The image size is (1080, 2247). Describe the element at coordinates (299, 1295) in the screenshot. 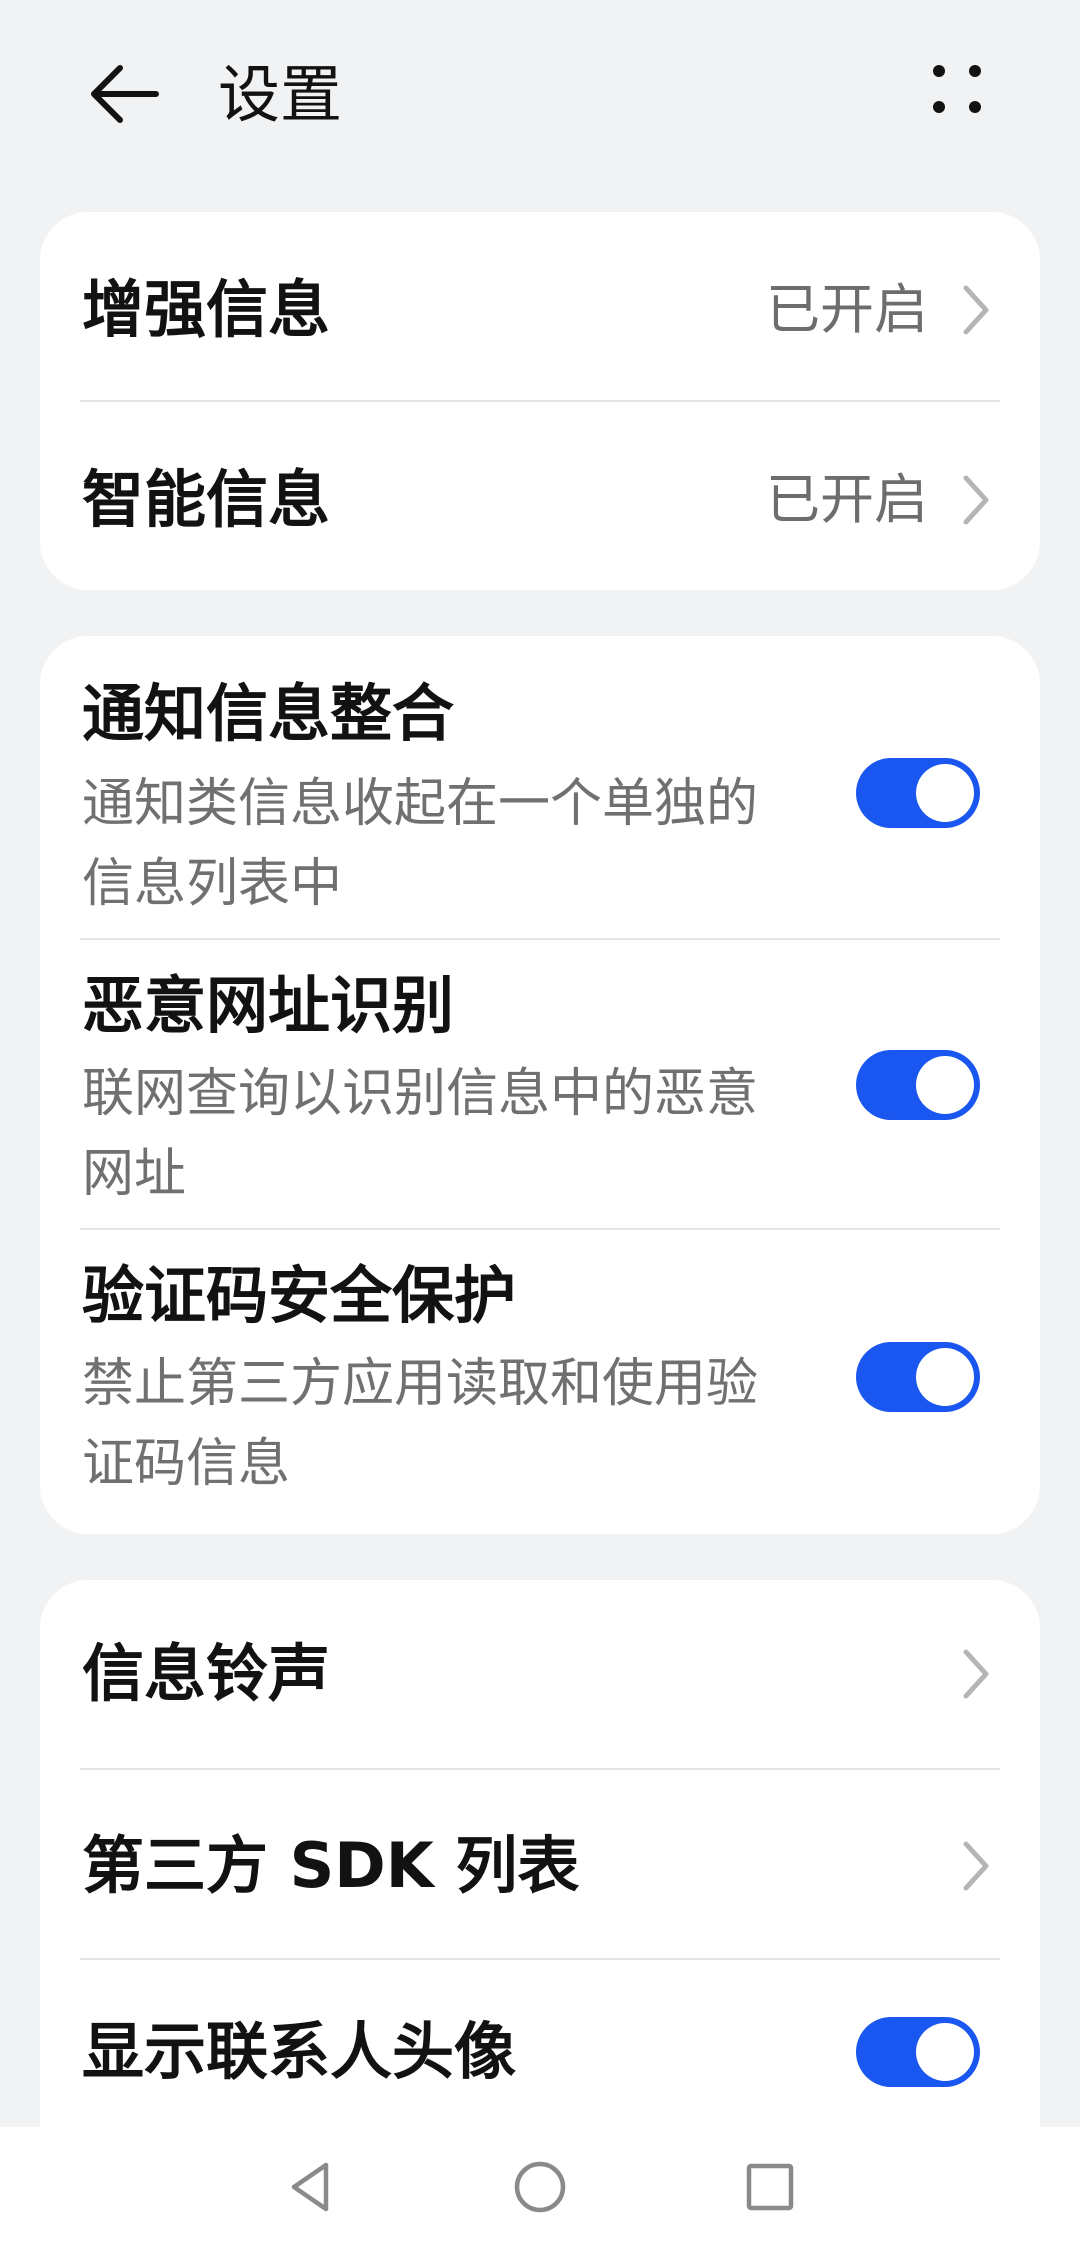

I see `setting-title: 验证码安全保护` at that location.